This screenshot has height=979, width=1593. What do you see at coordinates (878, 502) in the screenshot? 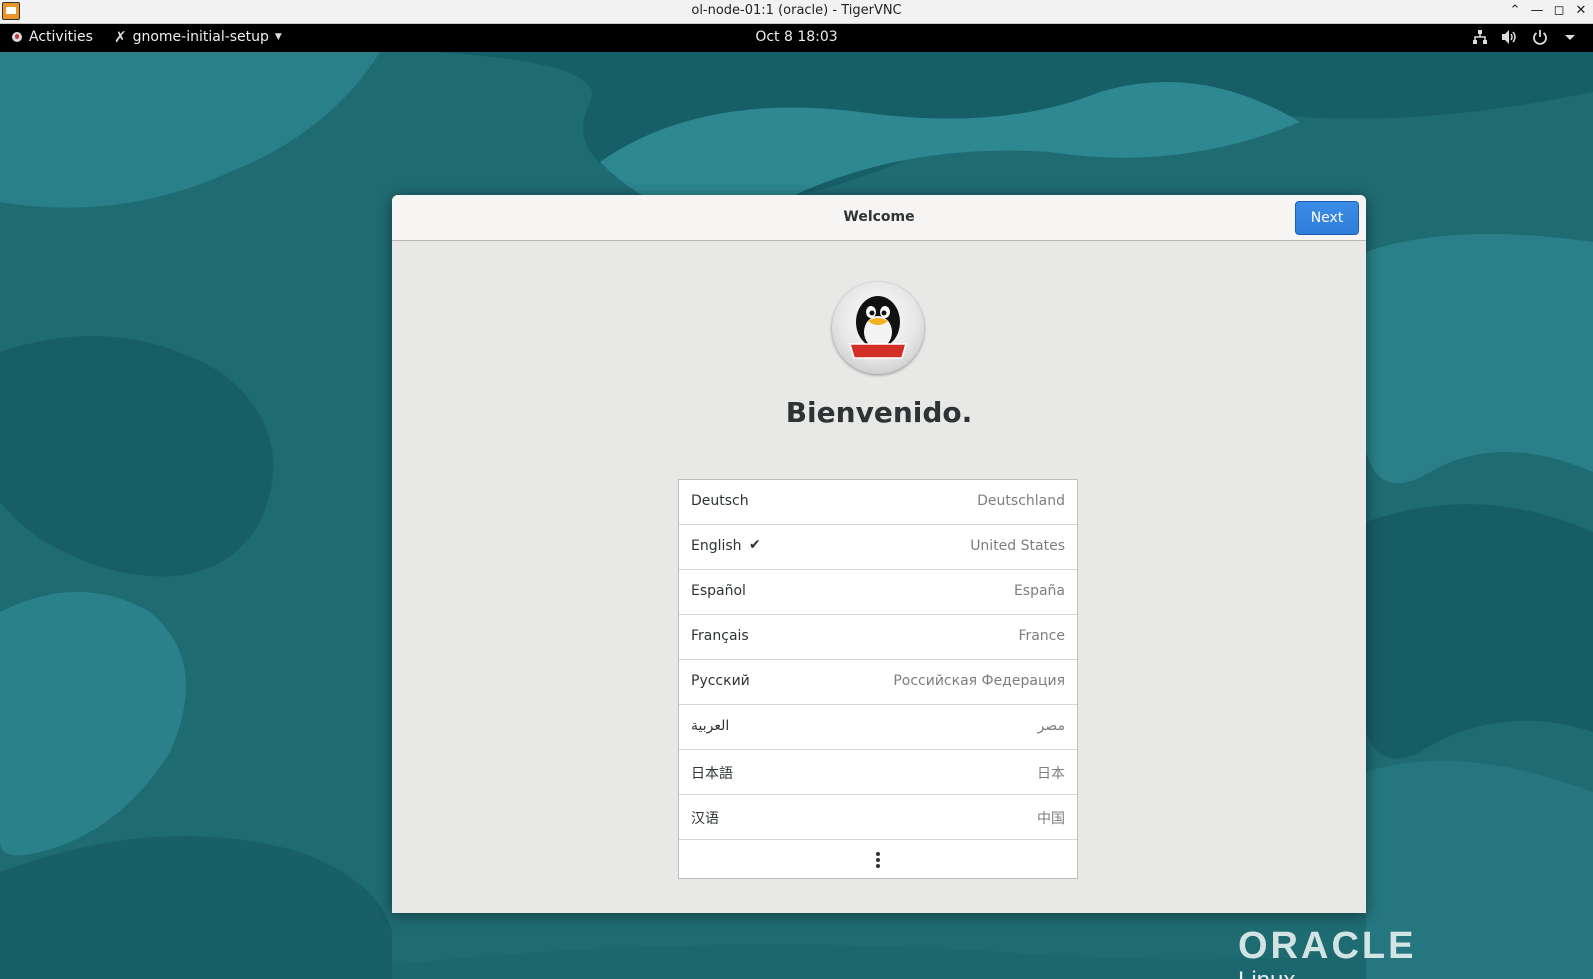
I see `language-row-deutsch: Deutsch Deutschland` at bounding box center [878, 502].